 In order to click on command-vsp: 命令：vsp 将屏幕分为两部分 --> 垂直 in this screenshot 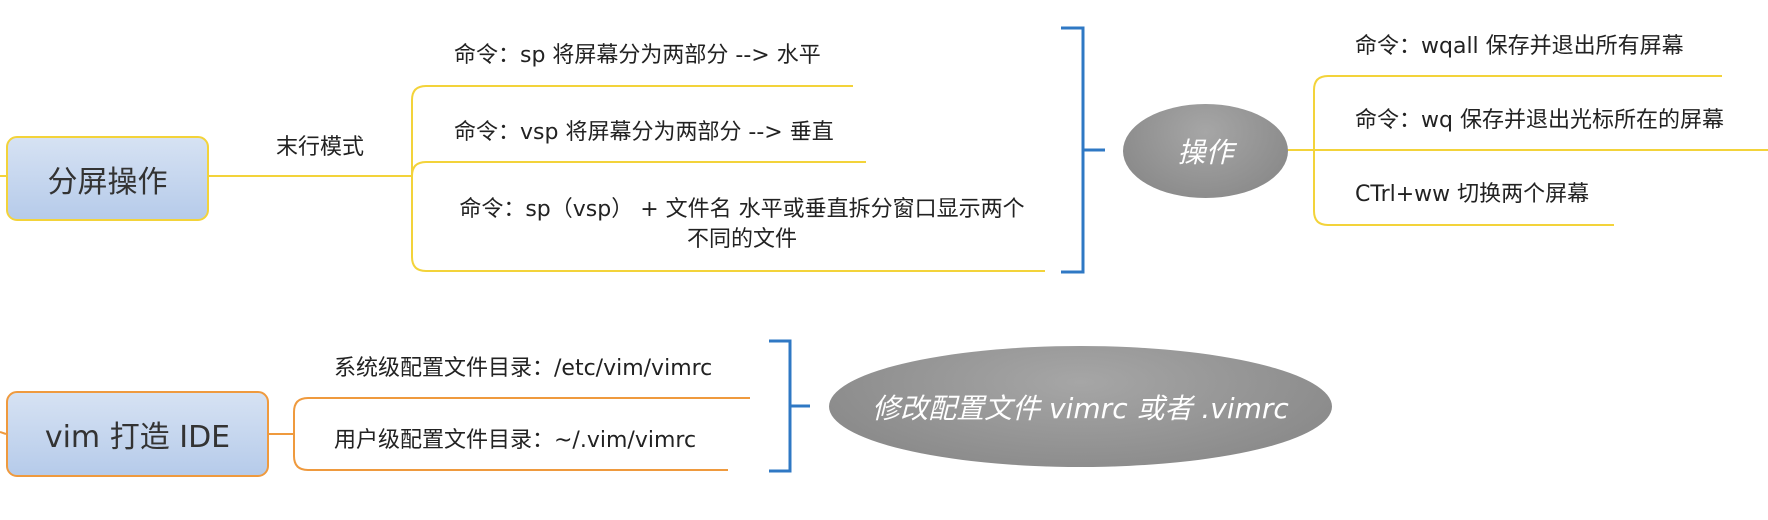, I will do `click(644, 132)`.